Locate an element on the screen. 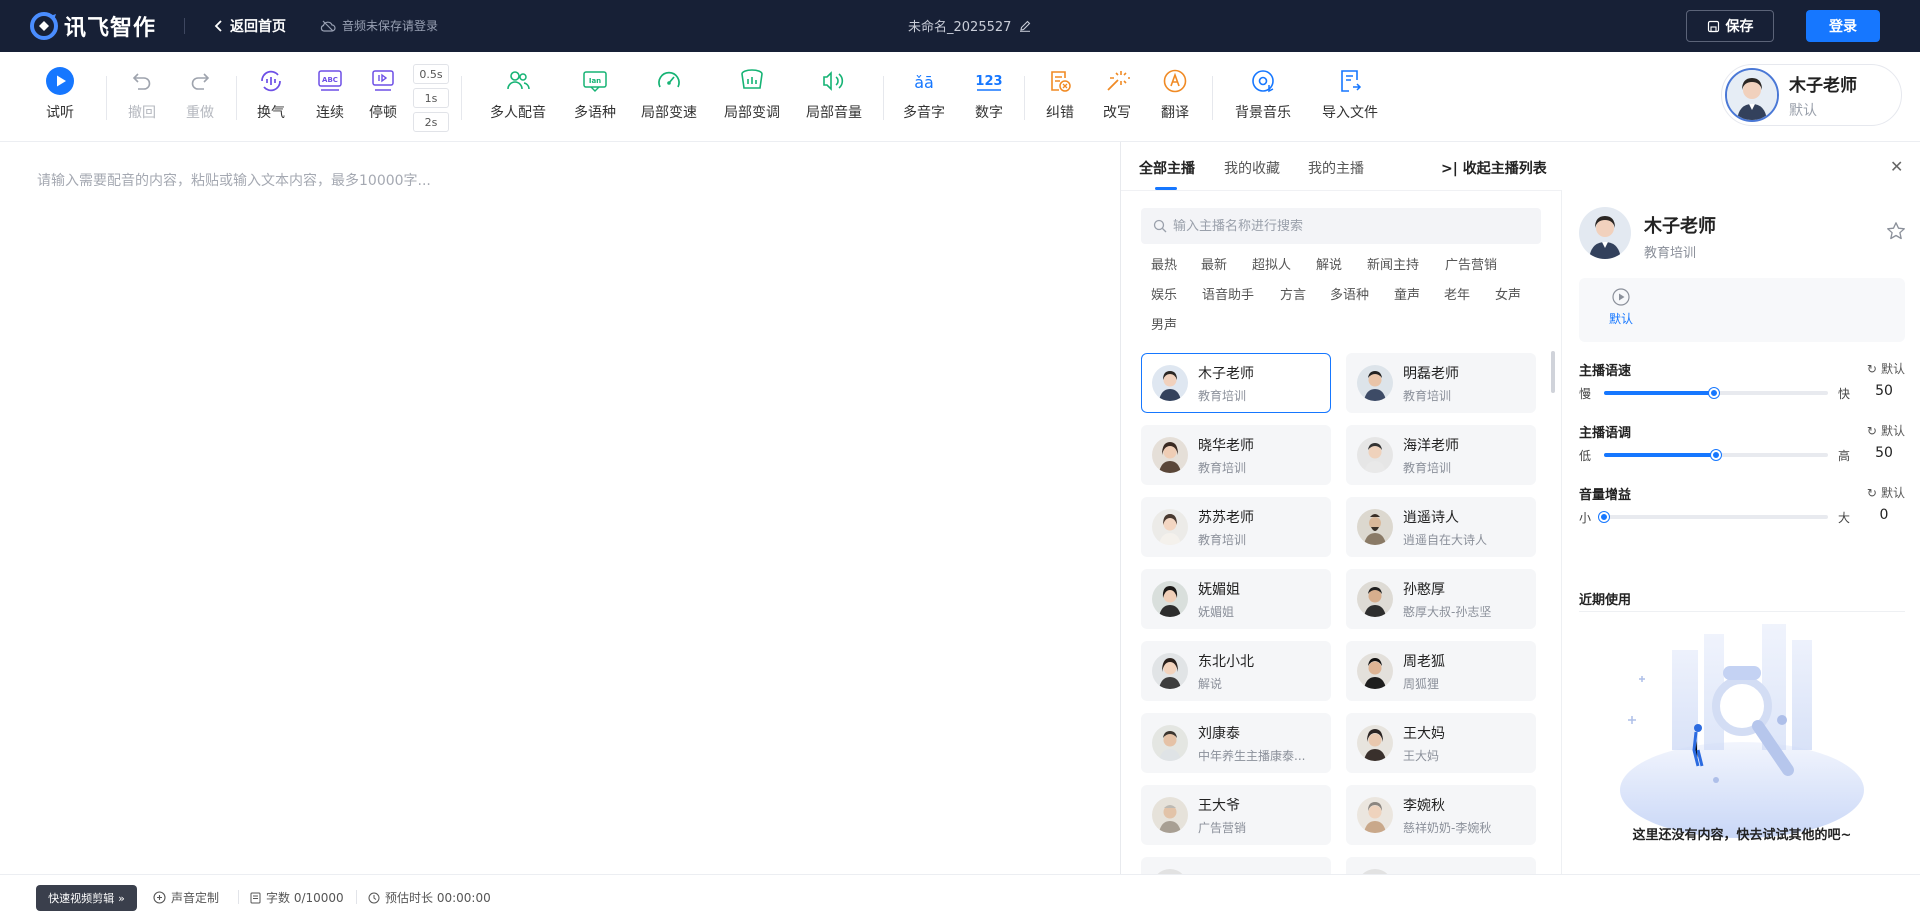 The height and width of the screenshot is (919, 1920). pitch-value: 50 is located at coordinates (1884, 453).